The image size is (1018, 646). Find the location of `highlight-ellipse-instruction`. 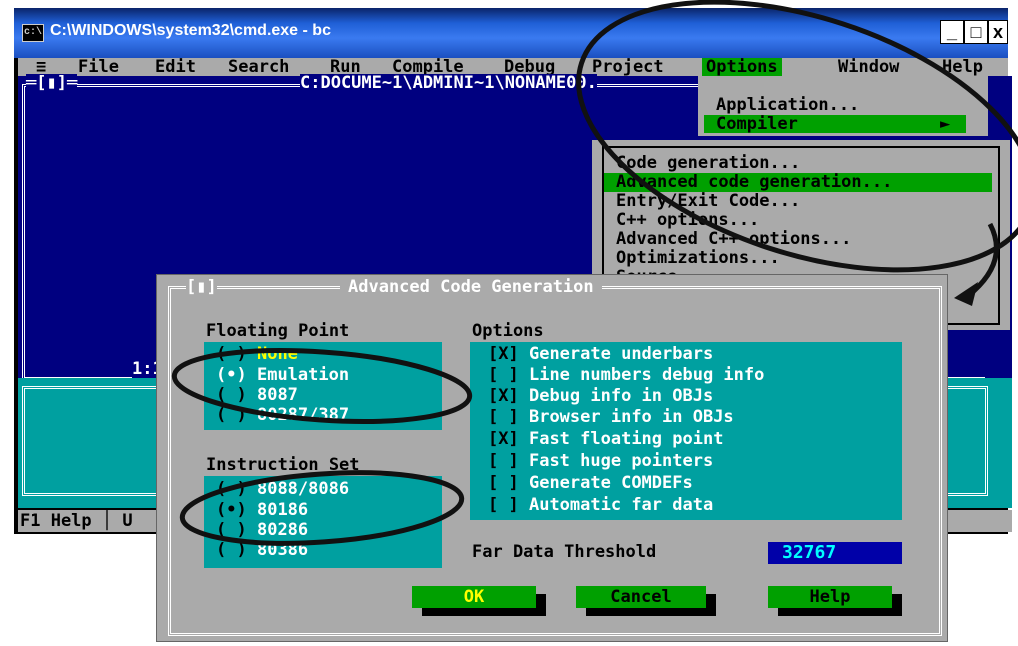

highlight-ellipse-instruction is located at coordinates (322, 508).